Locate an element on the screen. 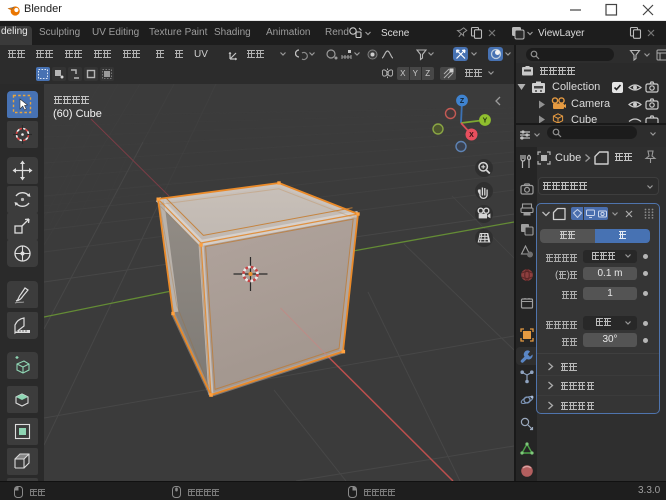  svg-text: X is located at coordinates (471, 135).